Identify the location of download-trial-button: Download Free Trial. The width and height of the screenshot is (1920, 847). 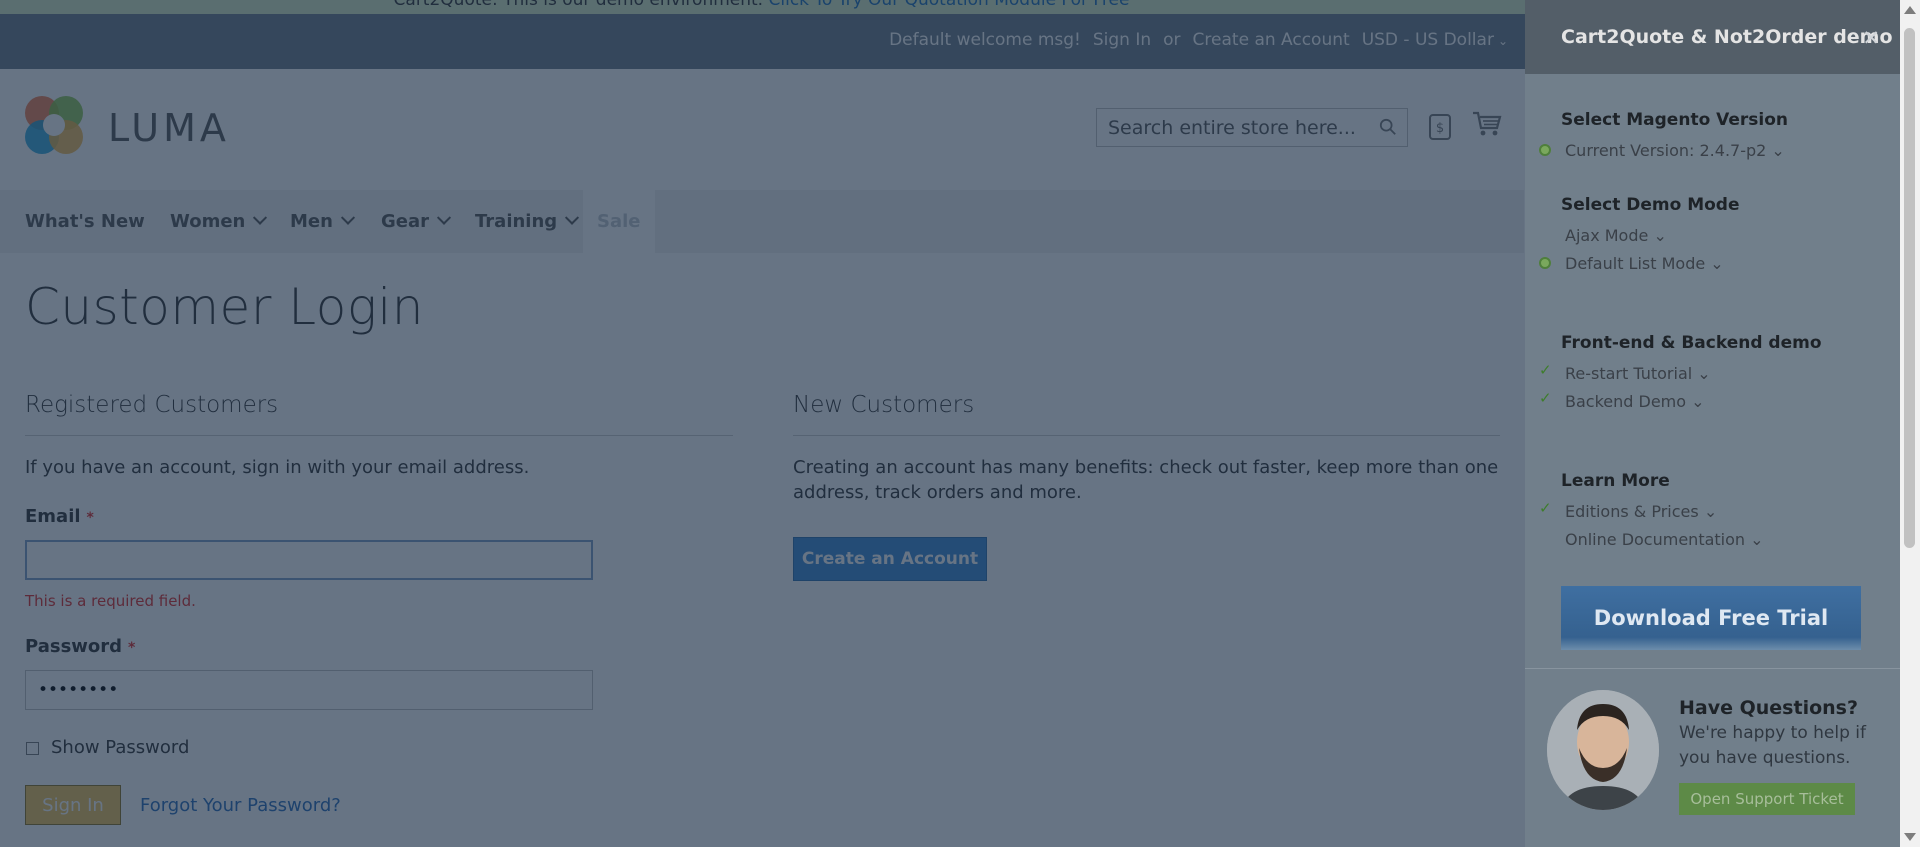
(1711, 618).